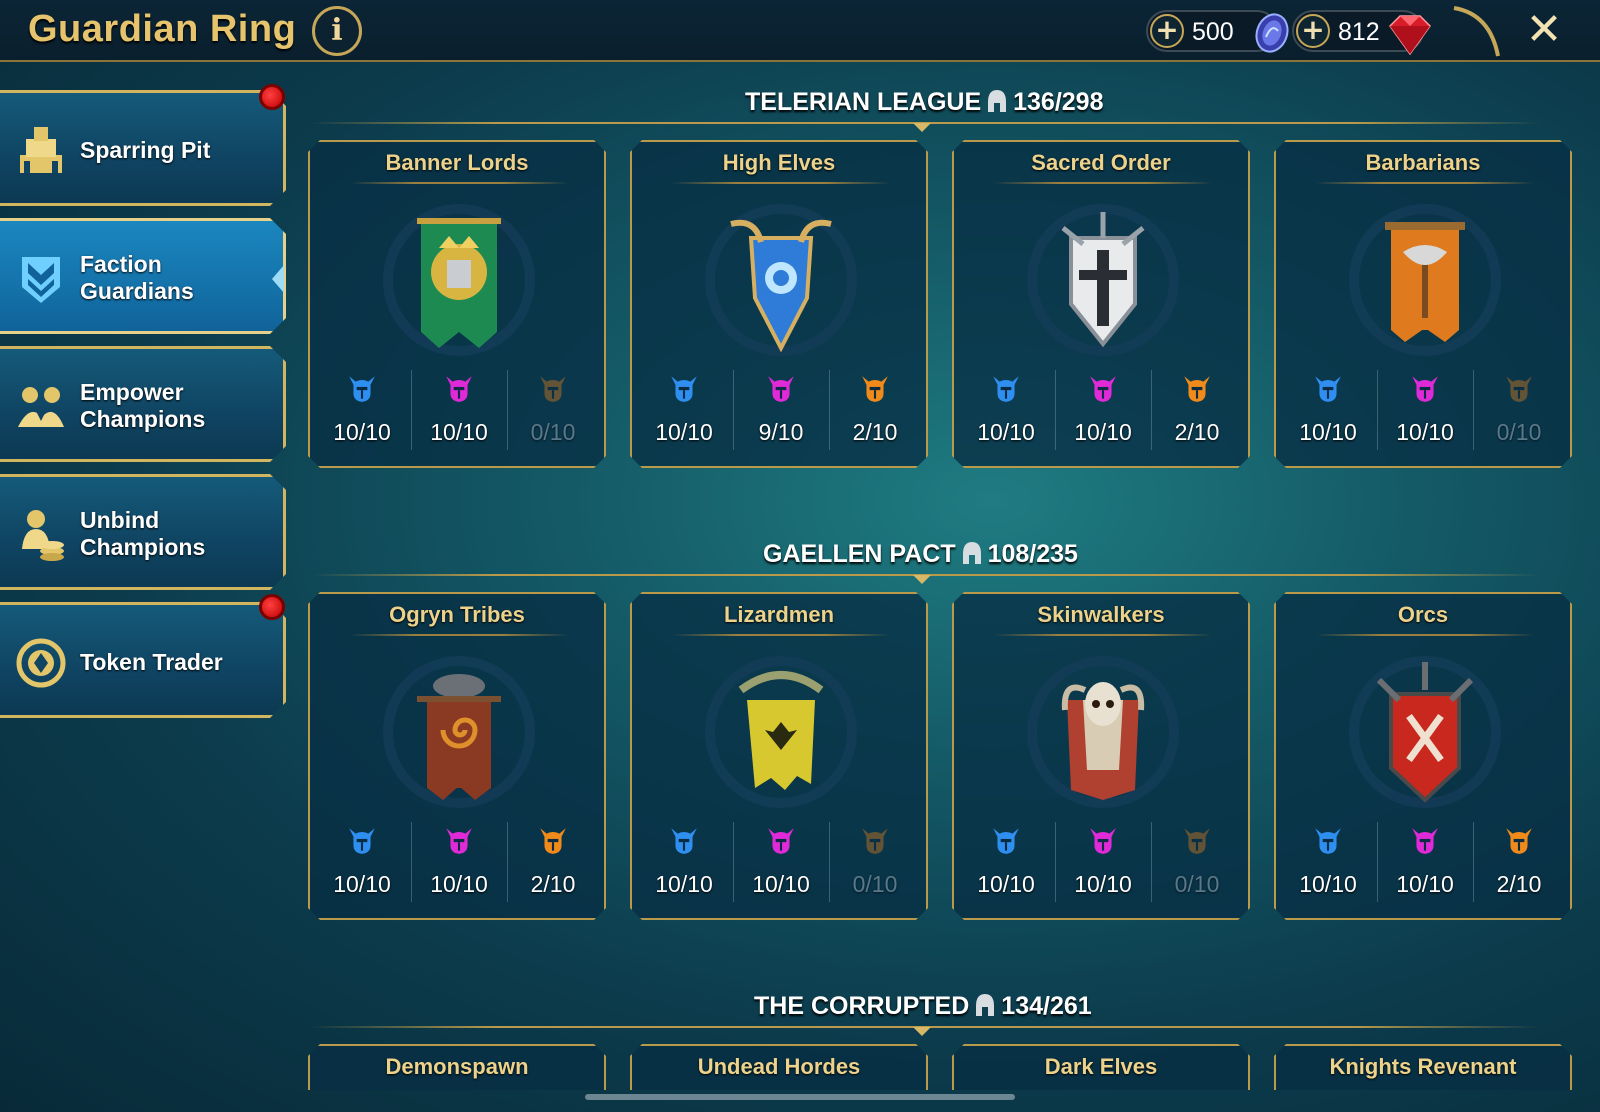 This screenshot has height=1112, width=1600. What do you see at coordinates (1103, 741) in the screenshot?
I see `skinwalkers-emblem-icon` at bounding box center [1103, 741].